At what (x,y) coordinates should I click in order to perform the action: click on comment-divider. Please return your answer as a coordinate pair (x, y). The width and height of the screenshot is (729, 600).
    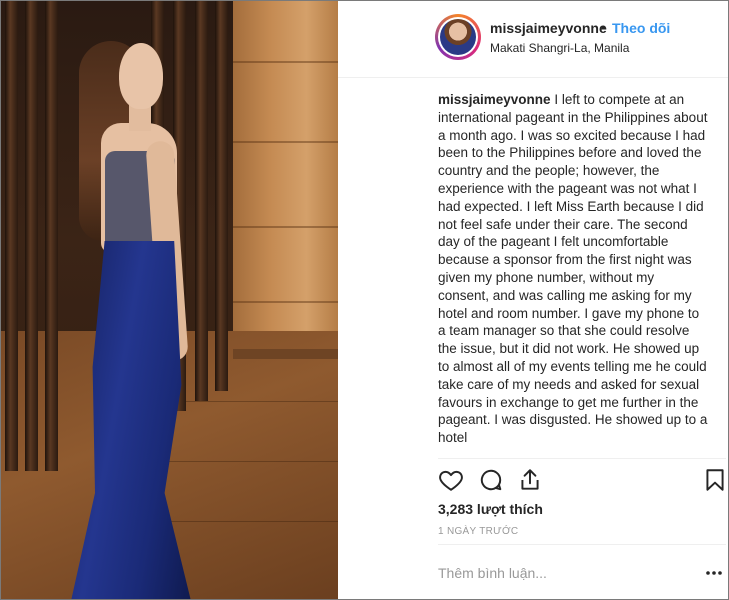
    Looking at the image, I should click on (582, 544).